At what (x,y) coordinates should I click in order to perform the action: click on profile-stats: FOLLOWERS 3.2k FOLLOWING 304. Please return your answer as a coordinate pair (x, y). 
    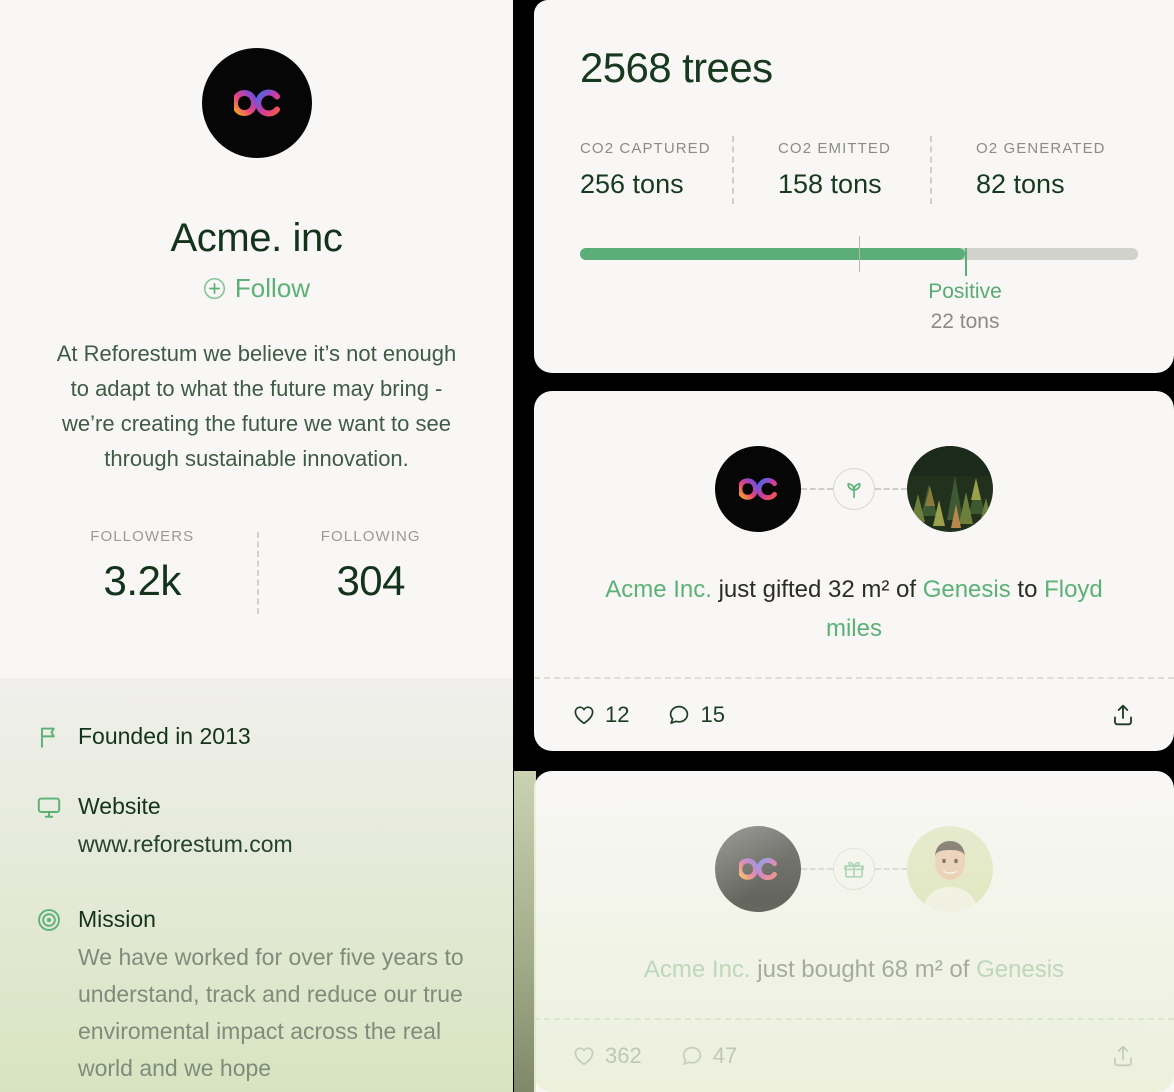
    Looking at the image, I should click on (256, 571).